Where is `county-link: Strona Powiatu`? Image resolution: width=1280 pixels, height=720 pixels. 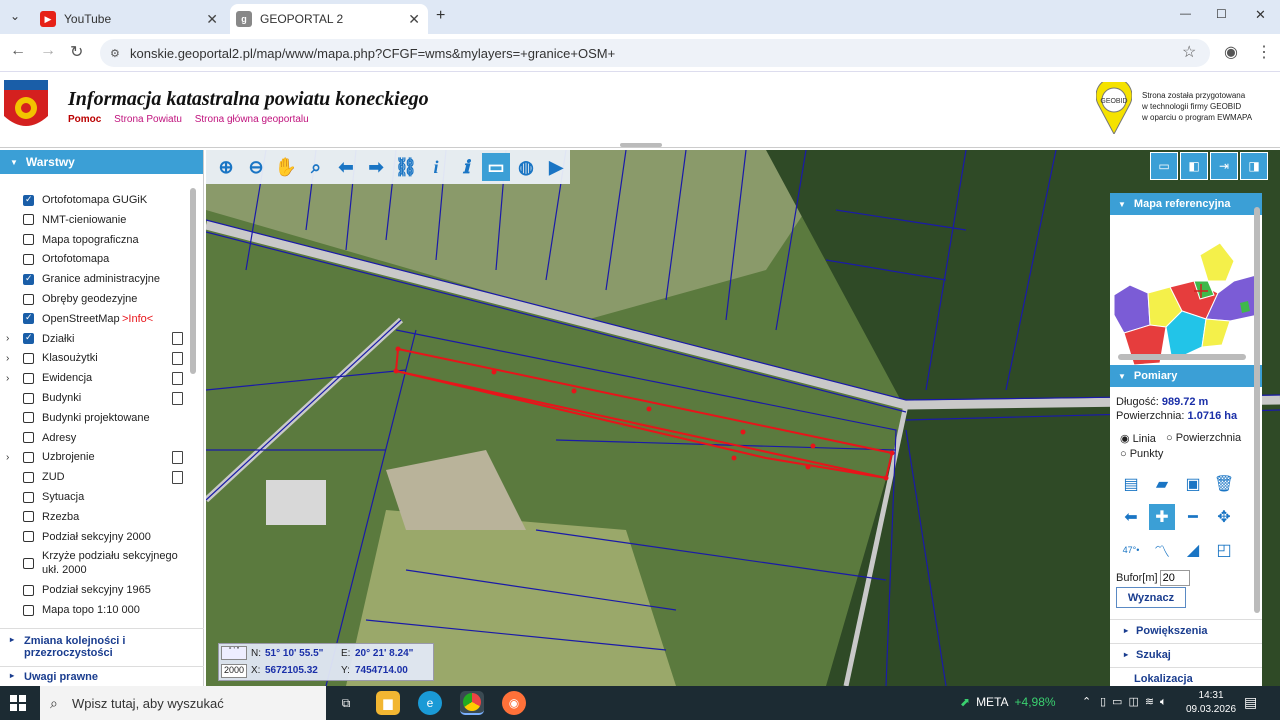
county-link: Strona Powiatu is located at coordinates (148, 119).